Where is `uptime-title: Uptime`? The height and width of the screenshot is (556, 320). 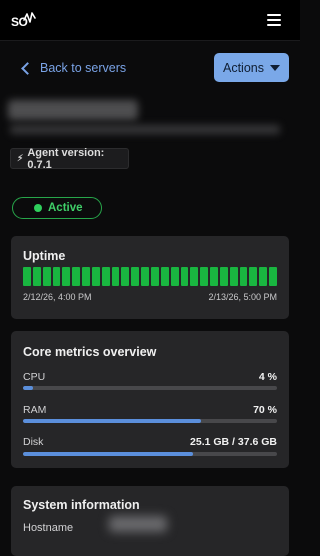 uptime-title: Uptime is located at coordinates (44, 256).